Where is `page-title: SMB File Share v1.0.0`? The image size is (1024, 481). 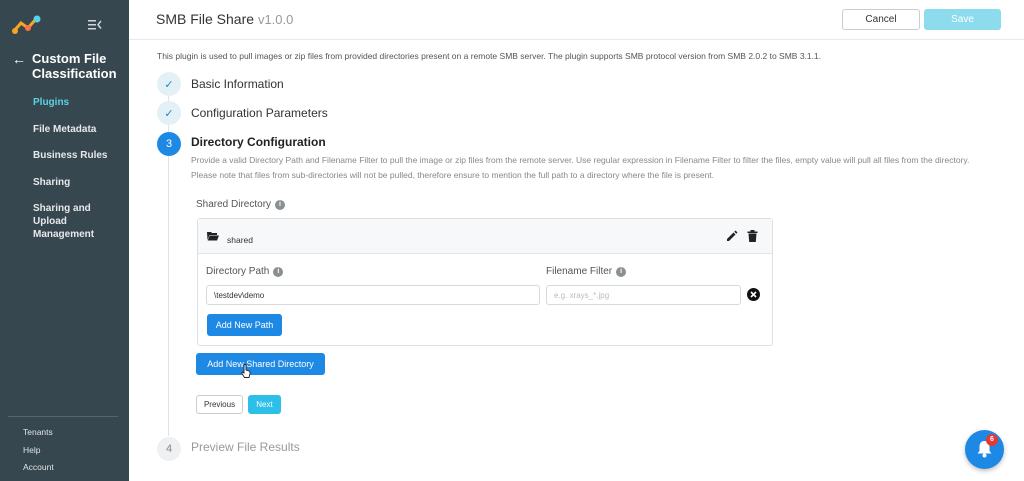 page-title: SMB File Share v1.0.0 is located at coordinates (224, 19).